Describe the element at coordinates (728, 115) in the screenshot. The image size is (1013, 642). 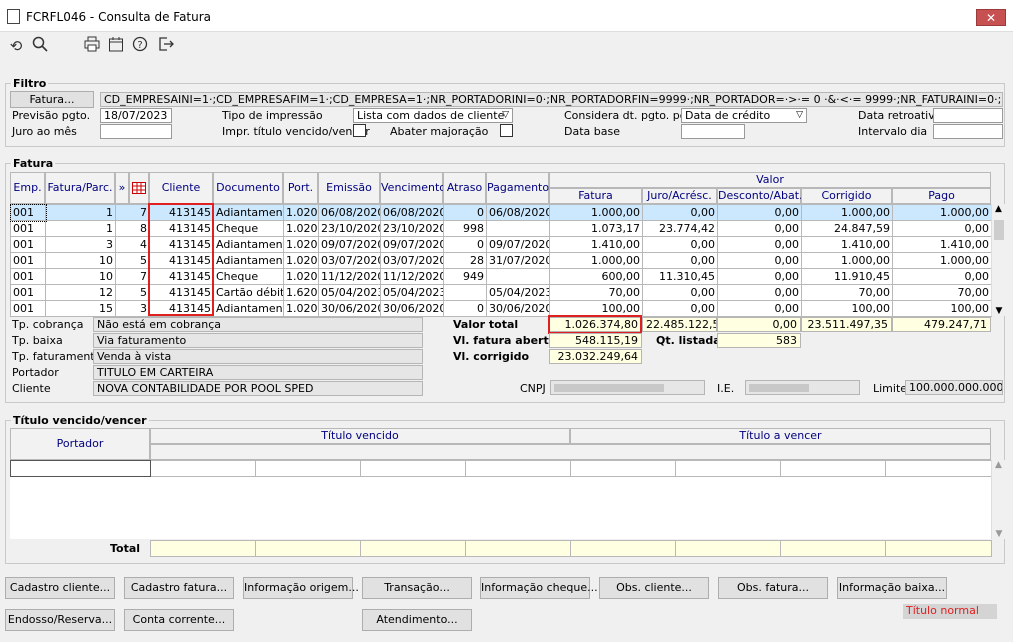
I see `considera-value: Data de crédito` at that location.